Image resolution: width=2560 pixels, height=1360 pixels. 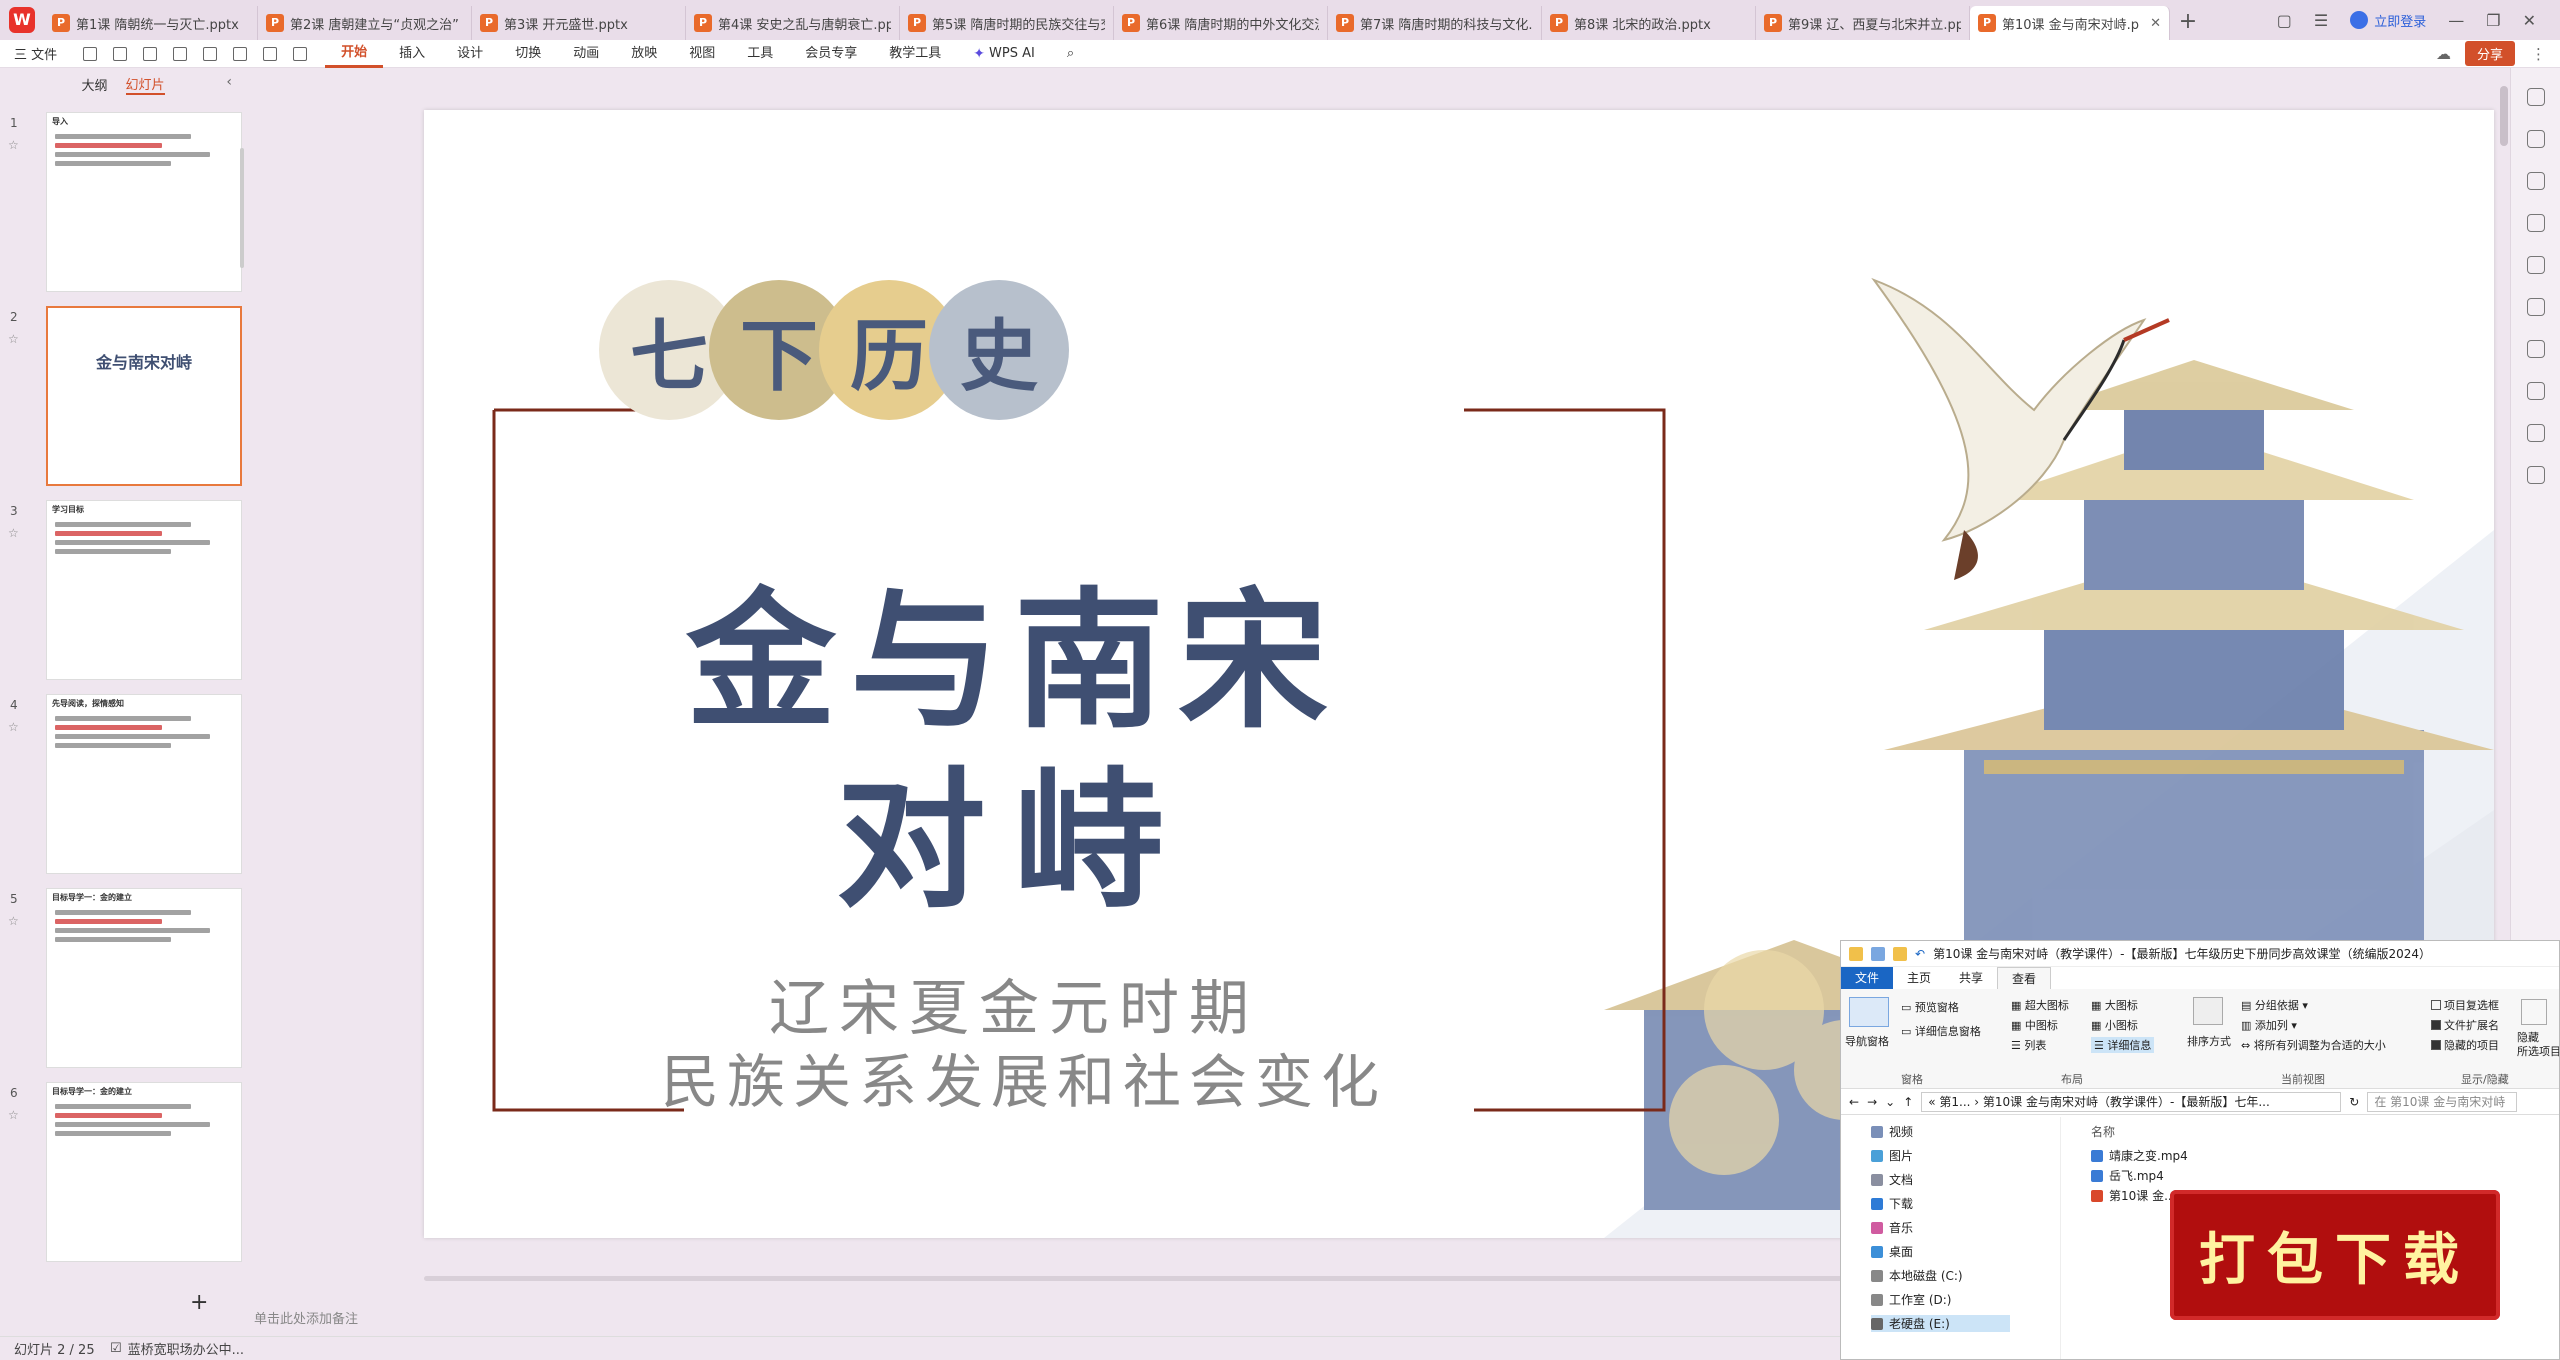 I want to click on menu-item: 插入, so click(x=412, y=54).